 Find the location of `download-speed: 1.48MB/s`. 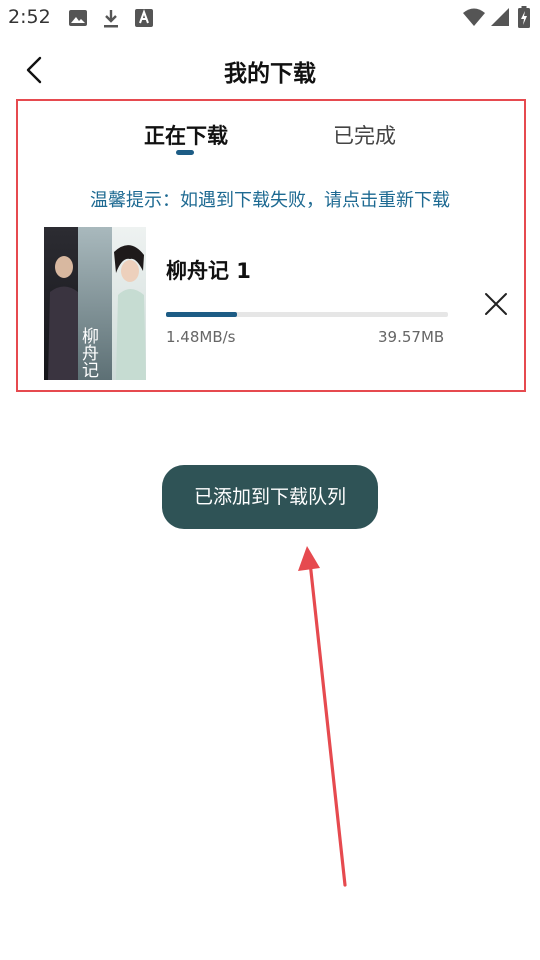

download-speed: 1.48MB/s is located at coordinates (201, 337).